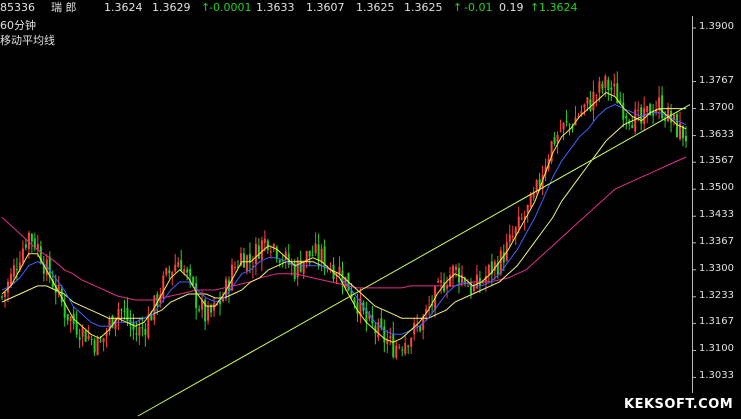 The width and height of the screenshot is (741, 419). Describe the element at coordinates (511, 7) in the screenshot. I see `quote-ratio: 0.19` at that location.